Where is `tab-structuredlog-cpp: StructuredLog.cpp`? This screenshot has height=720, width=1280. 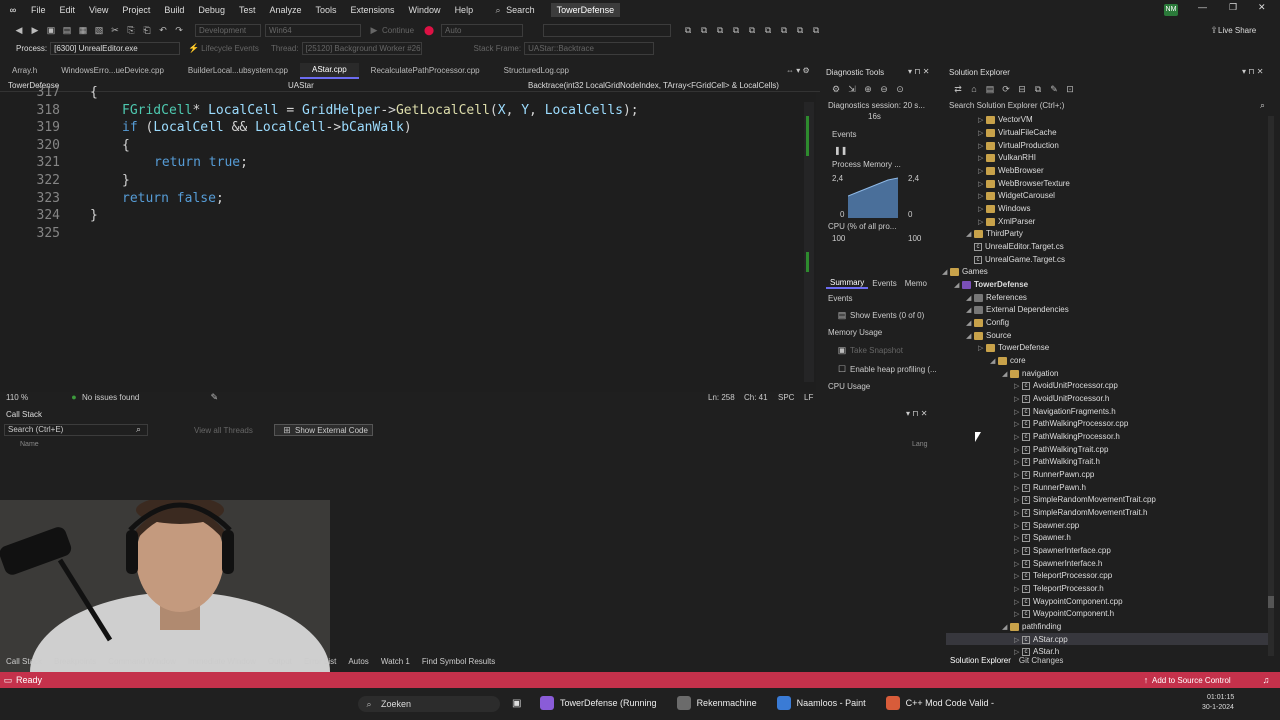 tab-structuredlog-cpp: StructuredLog.cpp is located at coordinates (536, 71).